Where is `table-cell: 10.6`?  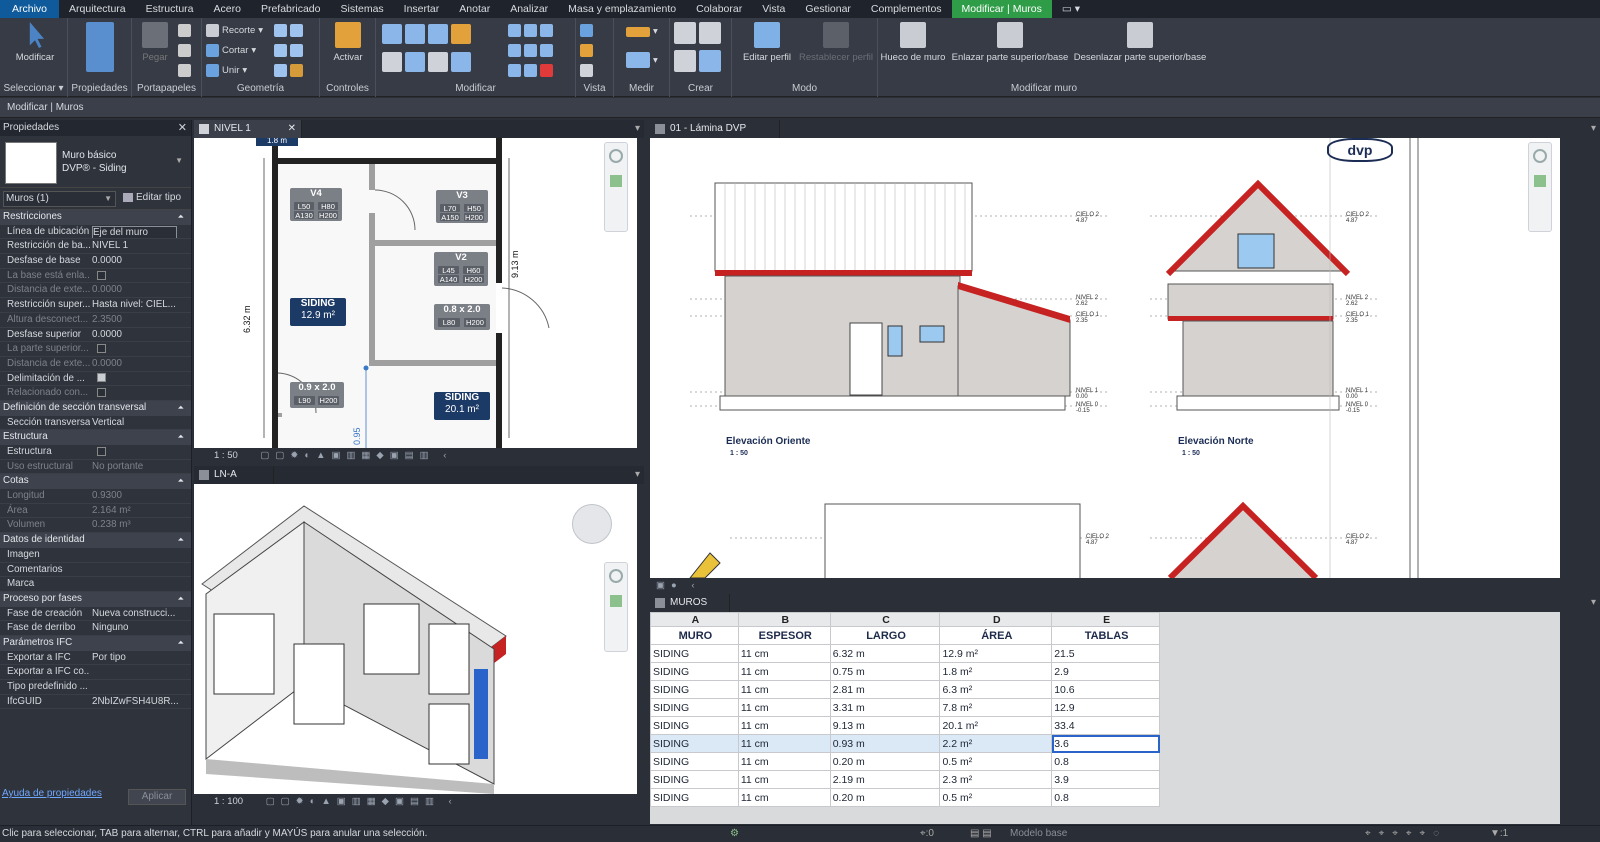
table-cell: 10.6 is located at coordinates (1105, 689).